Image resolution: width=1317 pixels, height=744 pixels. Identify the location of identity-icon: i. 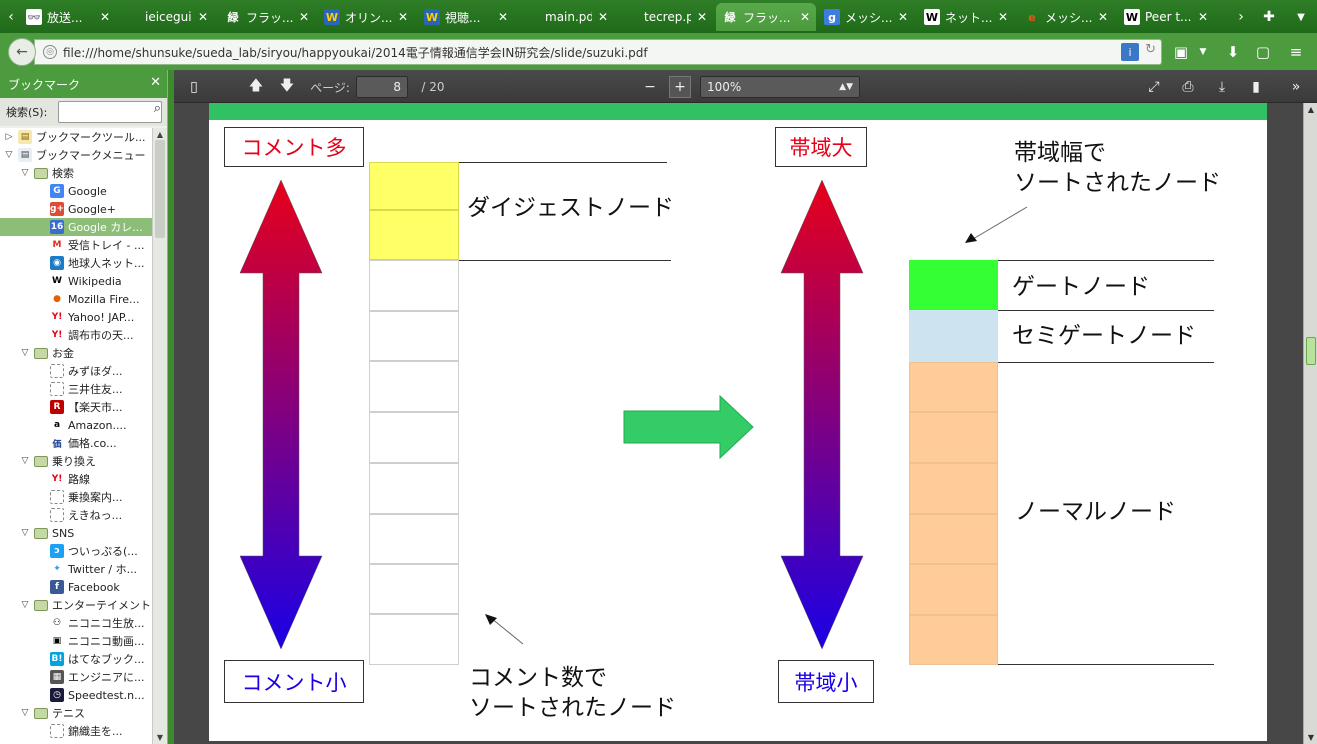
(1130, 52).